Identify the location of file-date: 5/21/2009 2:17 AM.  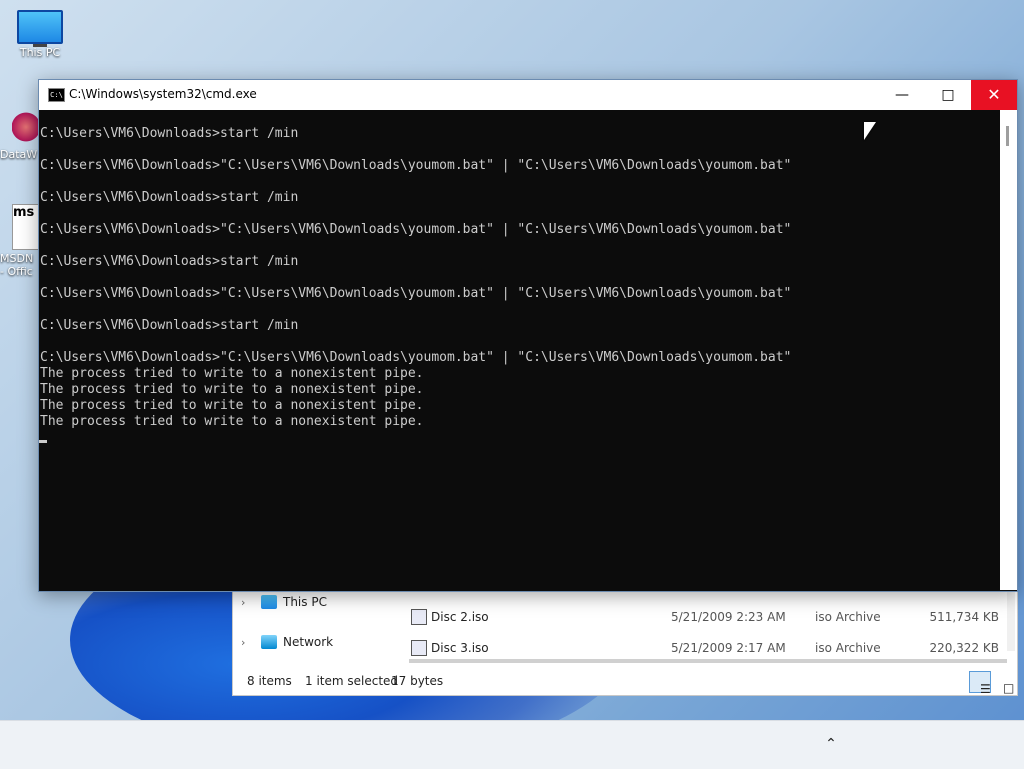
(728, 648).